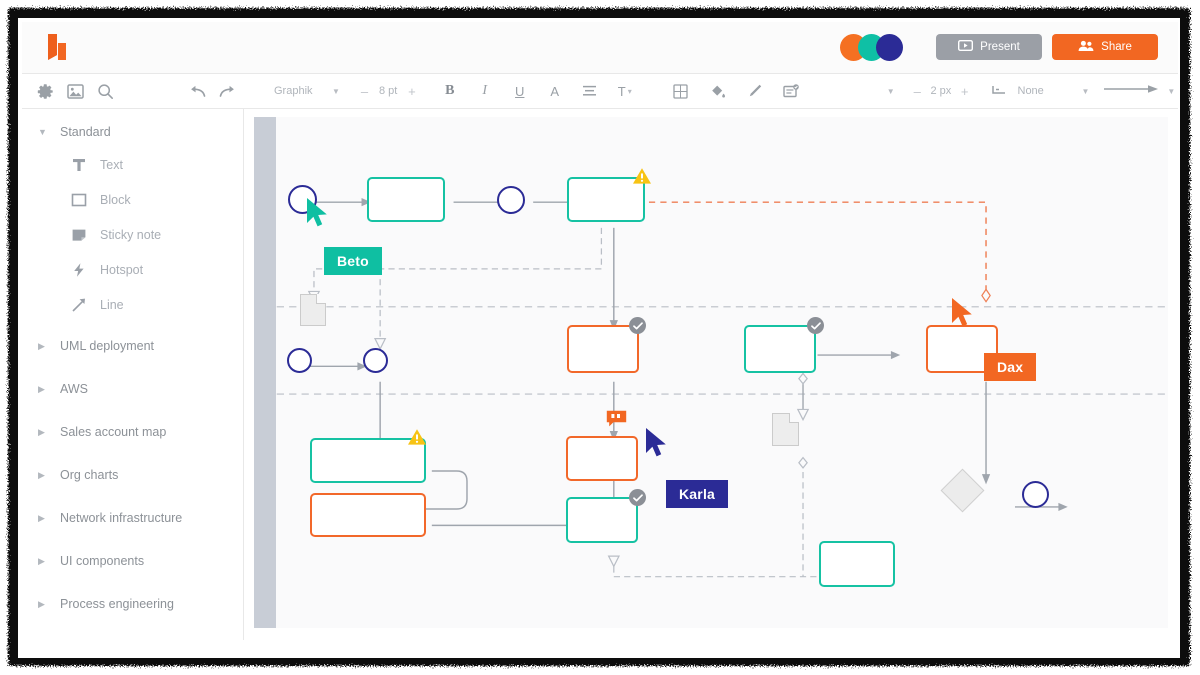 The width and height of the screenshot is (1200, 675). Describe the element at coordinates (590, 91) in the screenshot. I see `align-button` at that location.